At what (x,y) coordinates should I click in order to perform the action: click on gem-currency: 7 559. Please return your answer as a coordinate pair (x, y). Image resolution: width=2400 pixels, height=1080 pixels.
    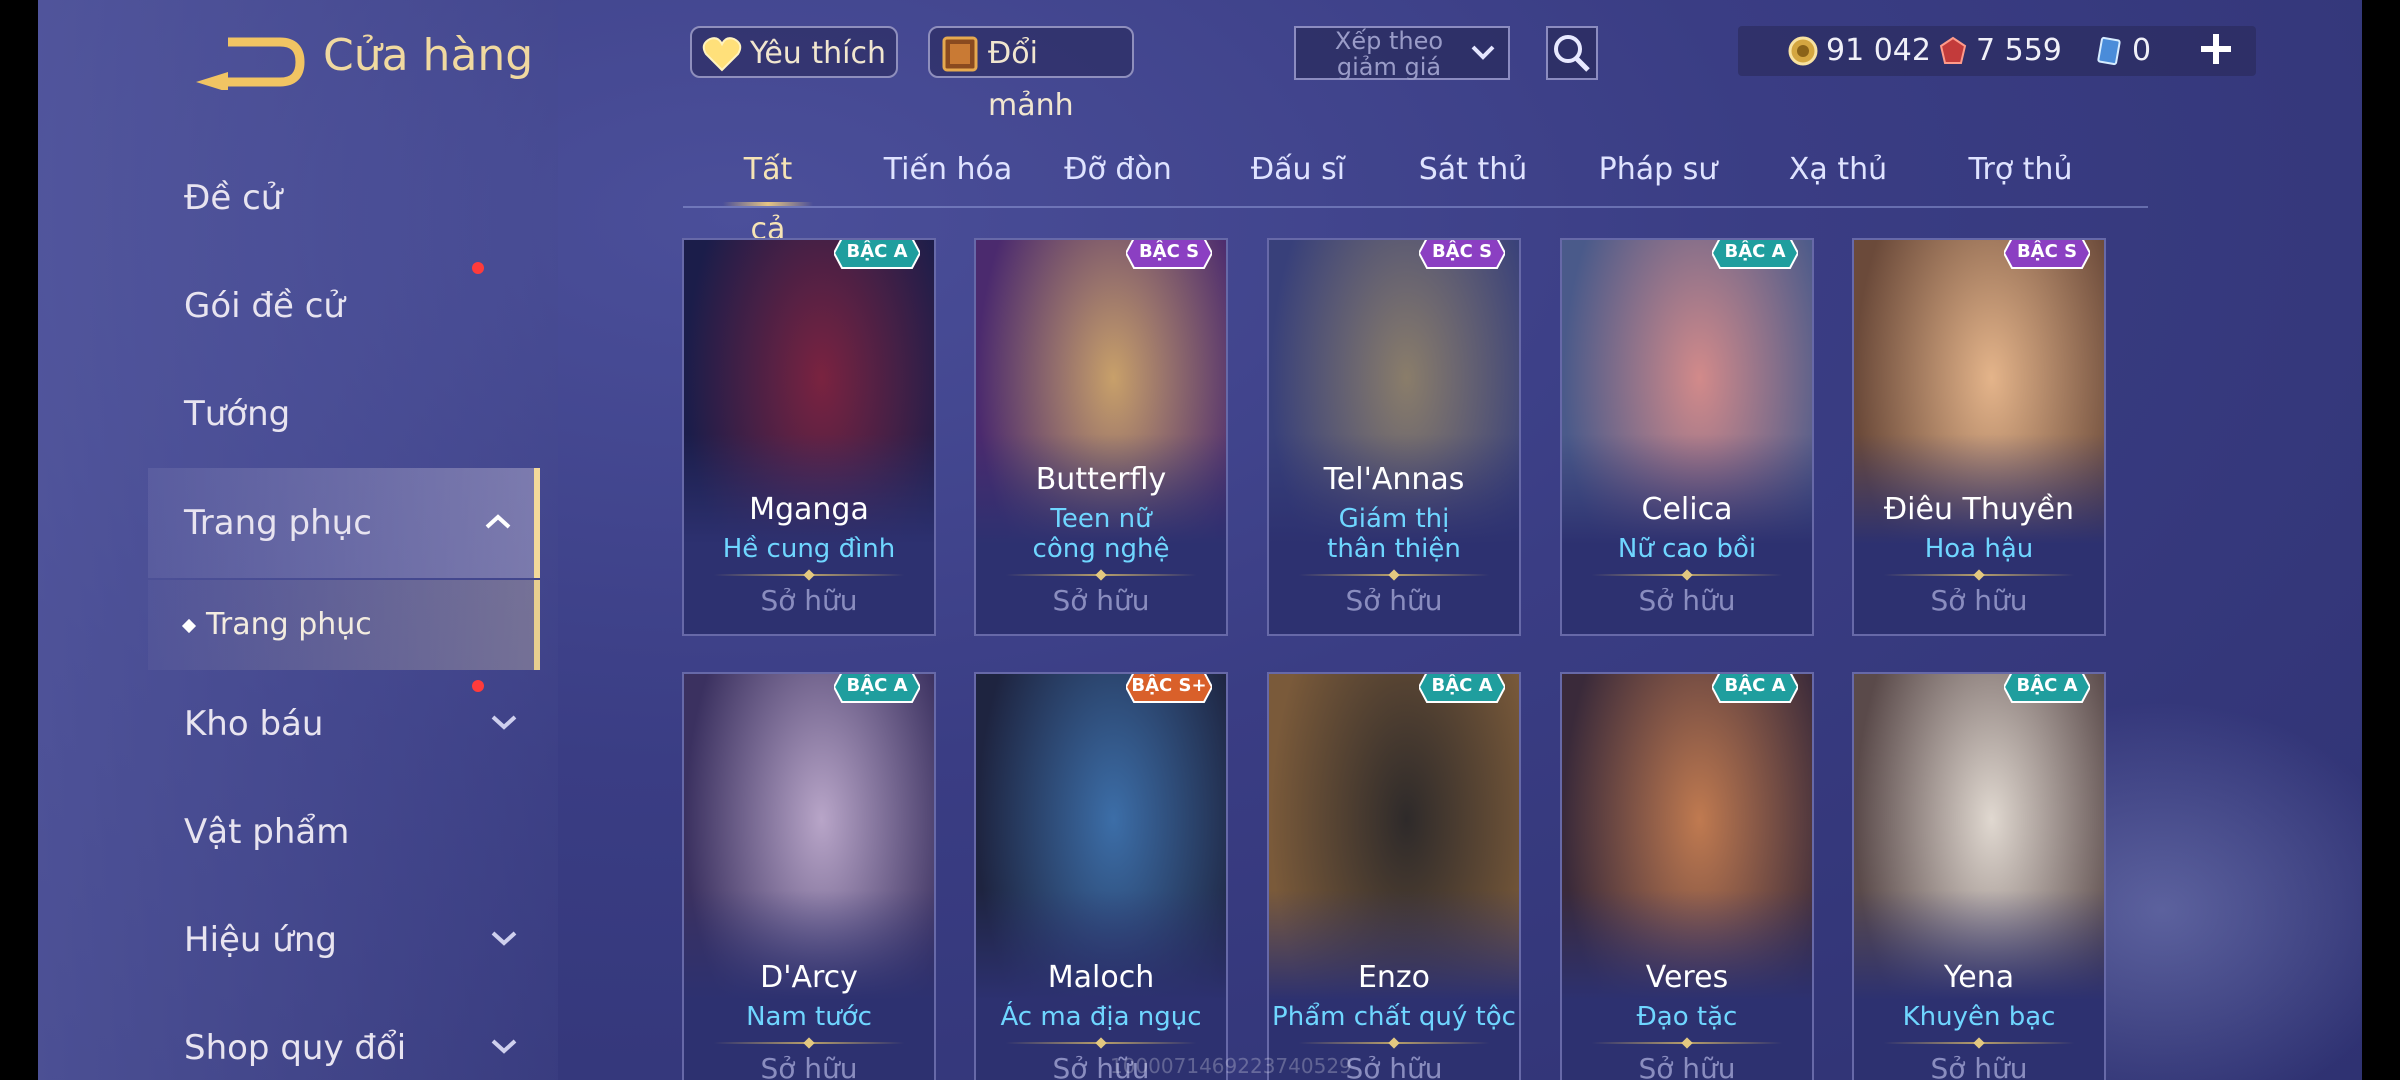
    Looking at the image, I should click on (2008, 51).